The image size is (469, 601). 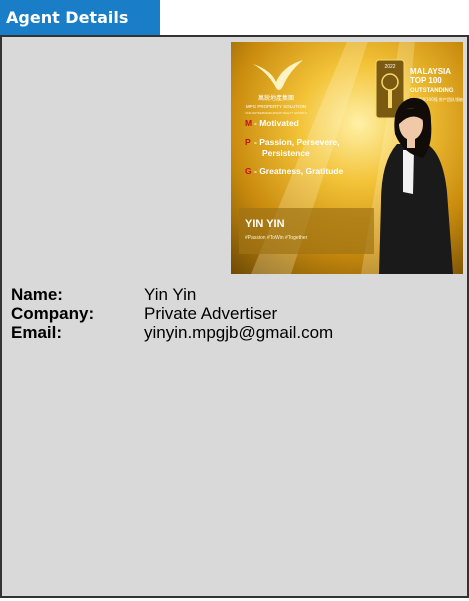 What do you see at coordinates (426, 80) in the screenshot?
I see `award-line-2: TOP 100` at bounding box center [426, 80].